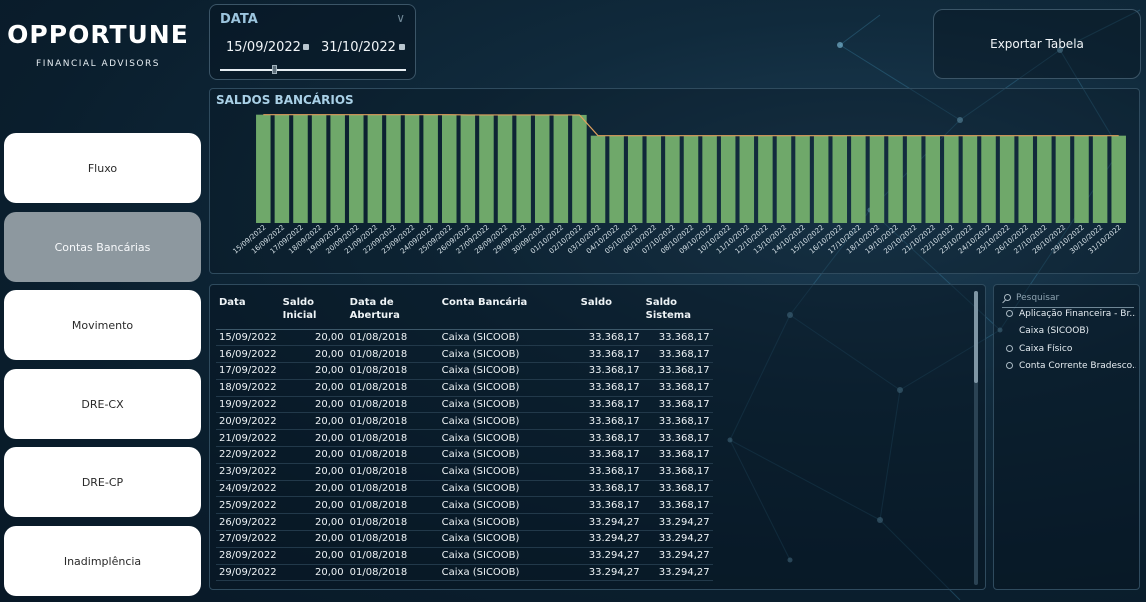 The height and width of the screenshot is (602, 1146). What do you see at coordinates (610, 310) in the screenshot?
I see `column-header-saldo: Saldo` at bounding box center [610, 310].